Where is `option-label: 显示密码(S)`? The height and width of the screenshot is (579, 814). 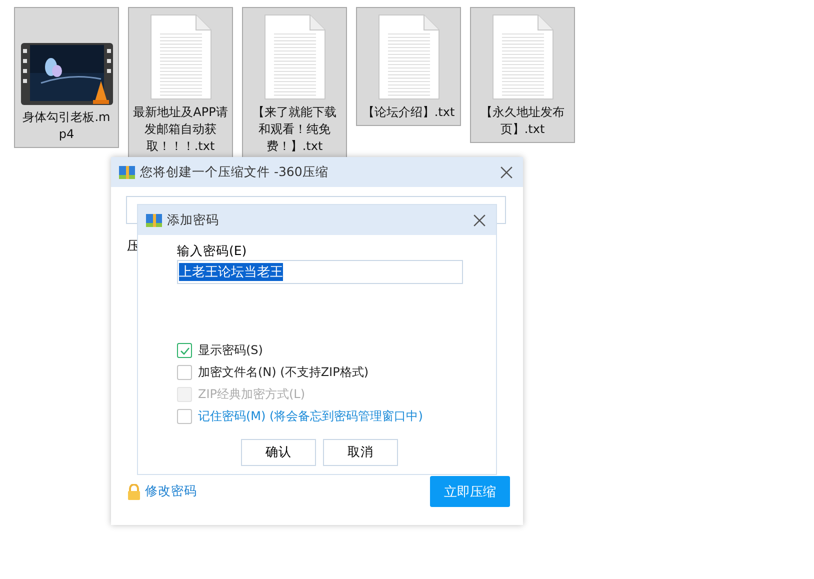 option-label: 显示密码(S) is located at coordinates (230, 350).